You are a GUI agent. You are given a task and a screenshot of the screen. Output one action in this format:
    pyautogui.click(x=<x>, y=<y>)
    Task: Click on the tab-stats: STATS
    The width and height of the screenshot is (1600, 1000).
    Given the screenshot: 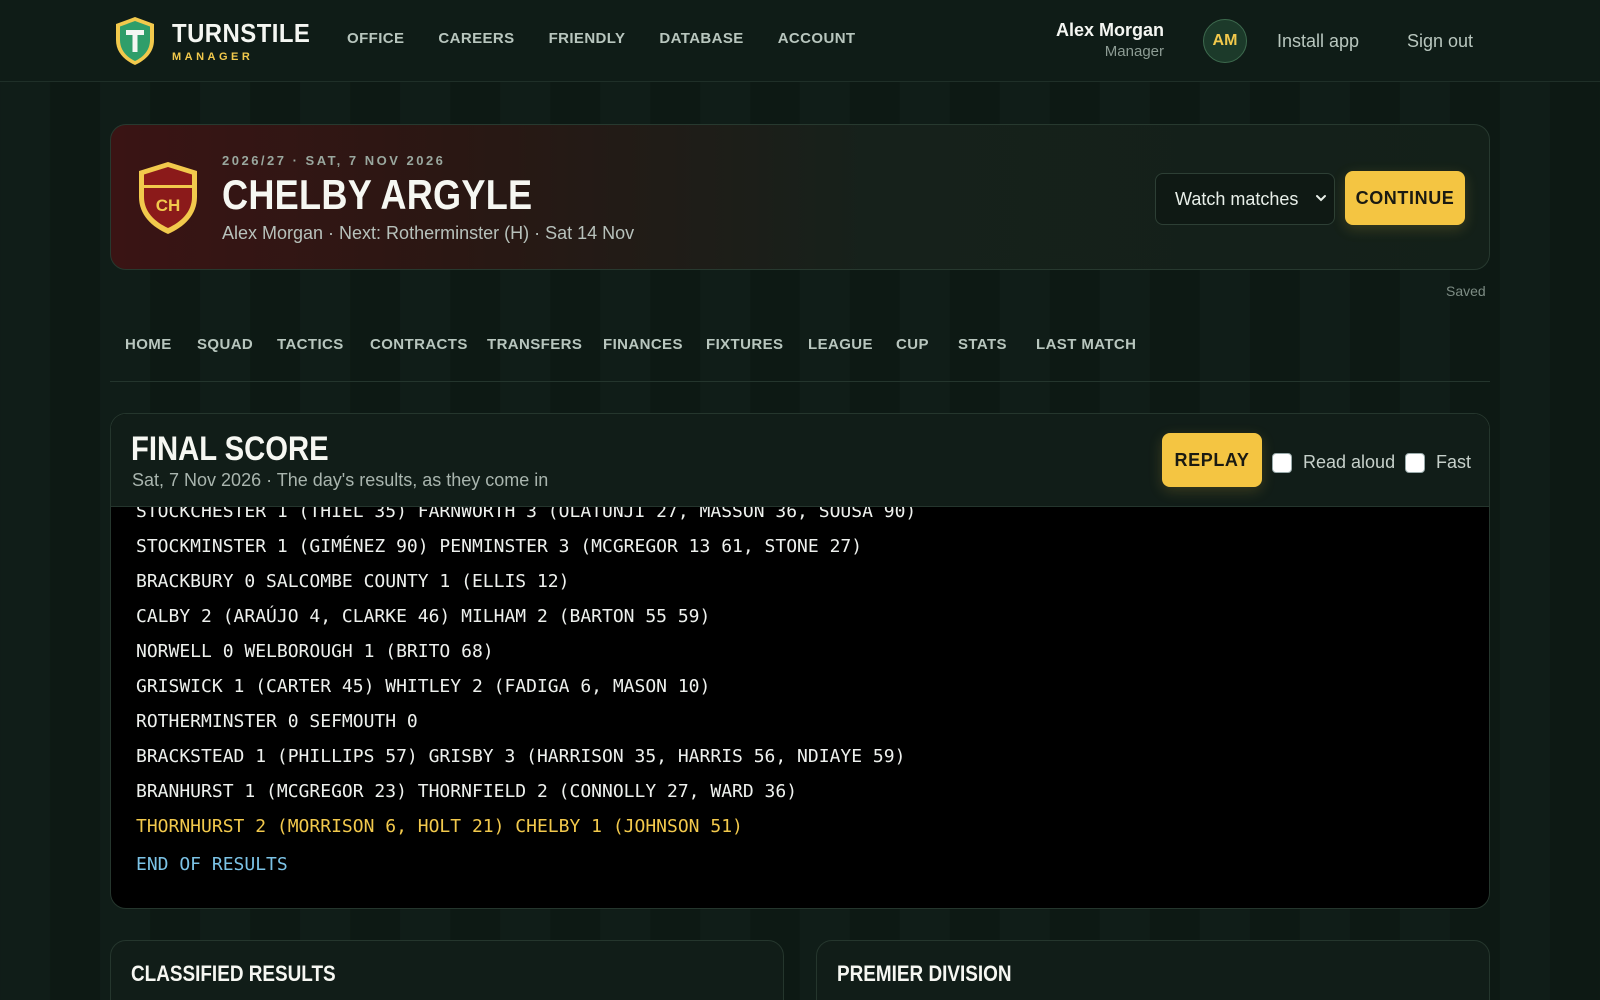 What is the action you would take?
    pyautogui.click(x=982, y=344)
    